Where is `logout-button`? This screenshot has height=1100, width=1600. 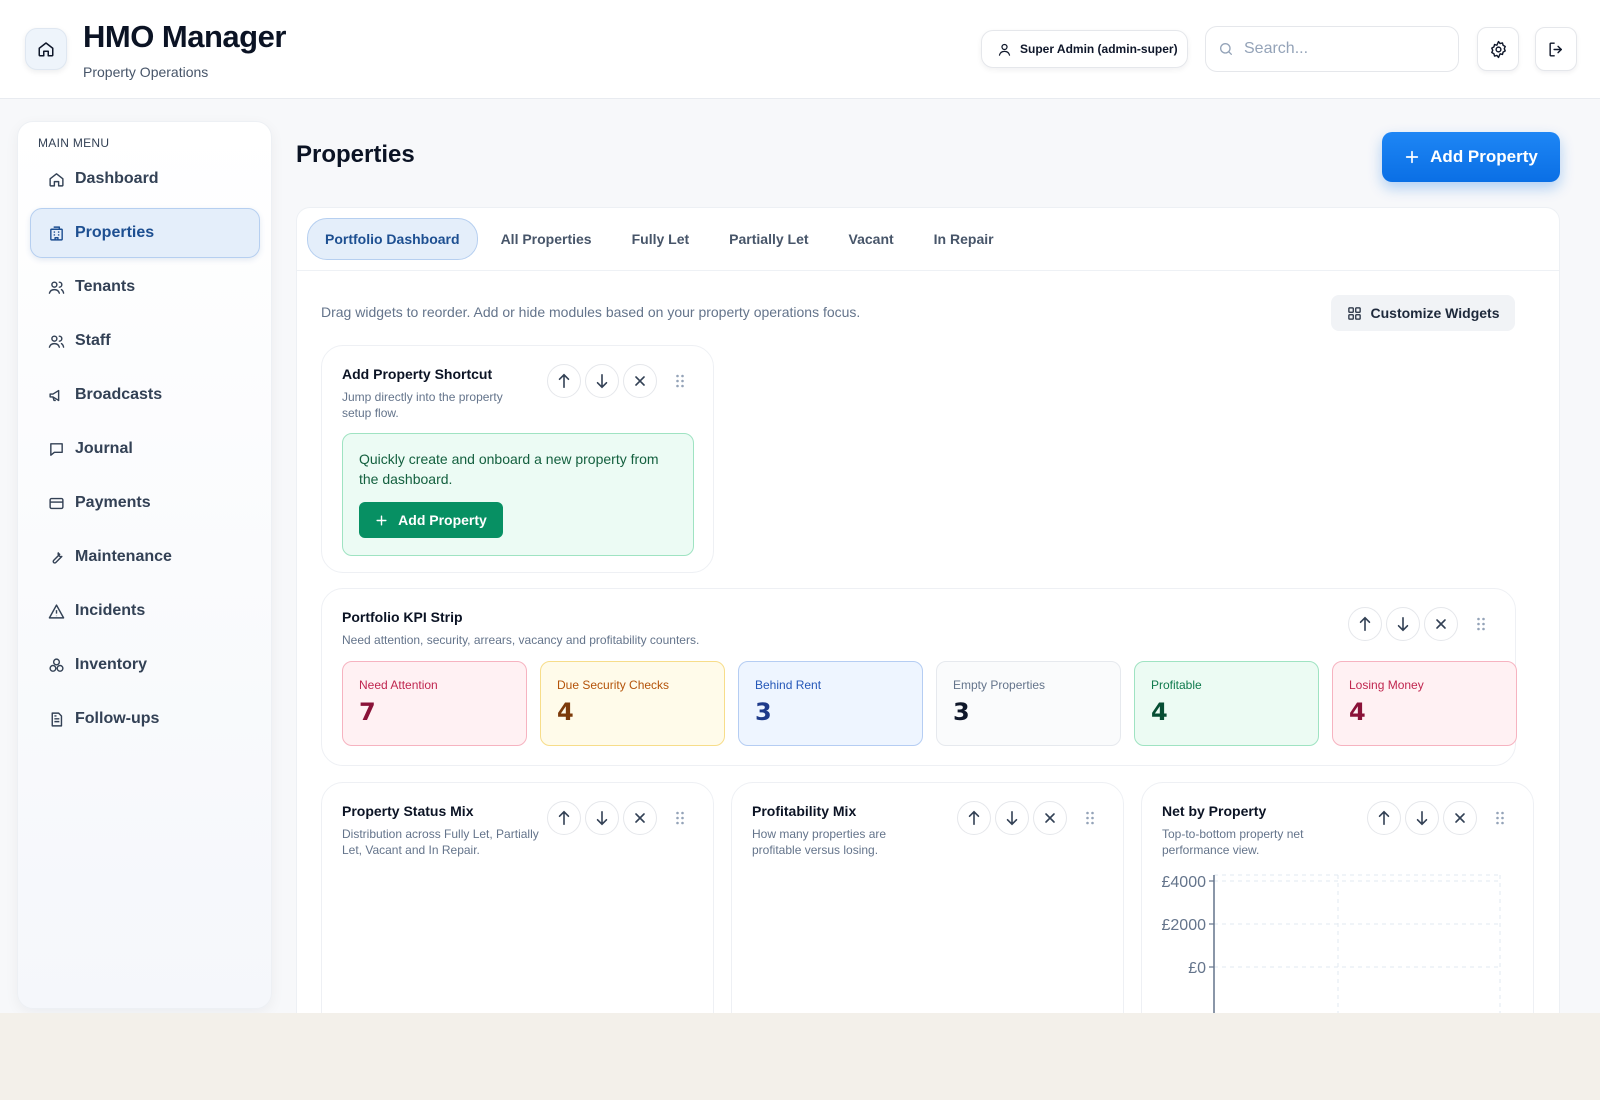 logout-button is located at coordinates (1556, 49).